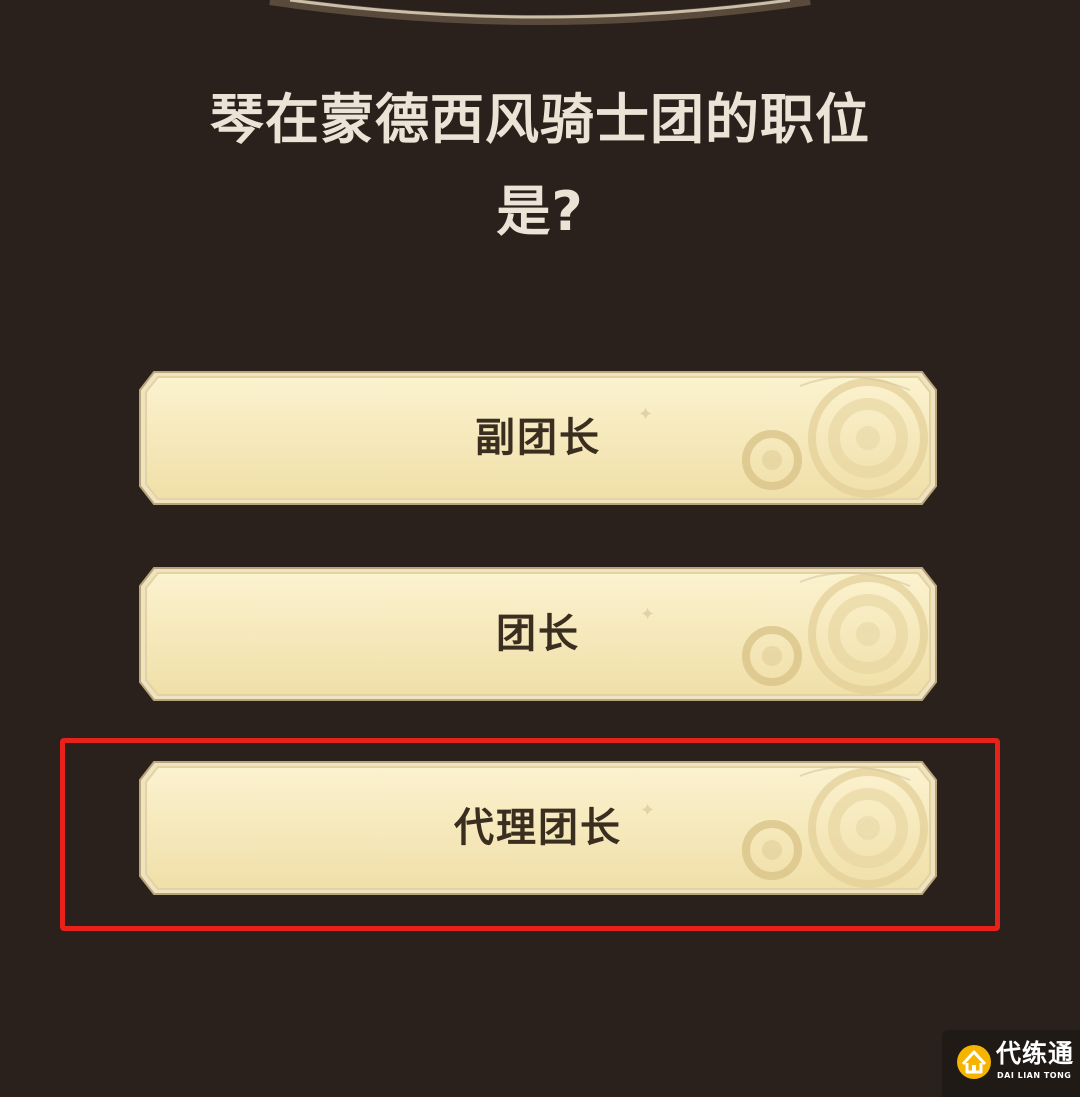 Image resolution: width=1080 pixels, height=1097 pixels. I want to click on option-label: 副团长, so click(538, 438).